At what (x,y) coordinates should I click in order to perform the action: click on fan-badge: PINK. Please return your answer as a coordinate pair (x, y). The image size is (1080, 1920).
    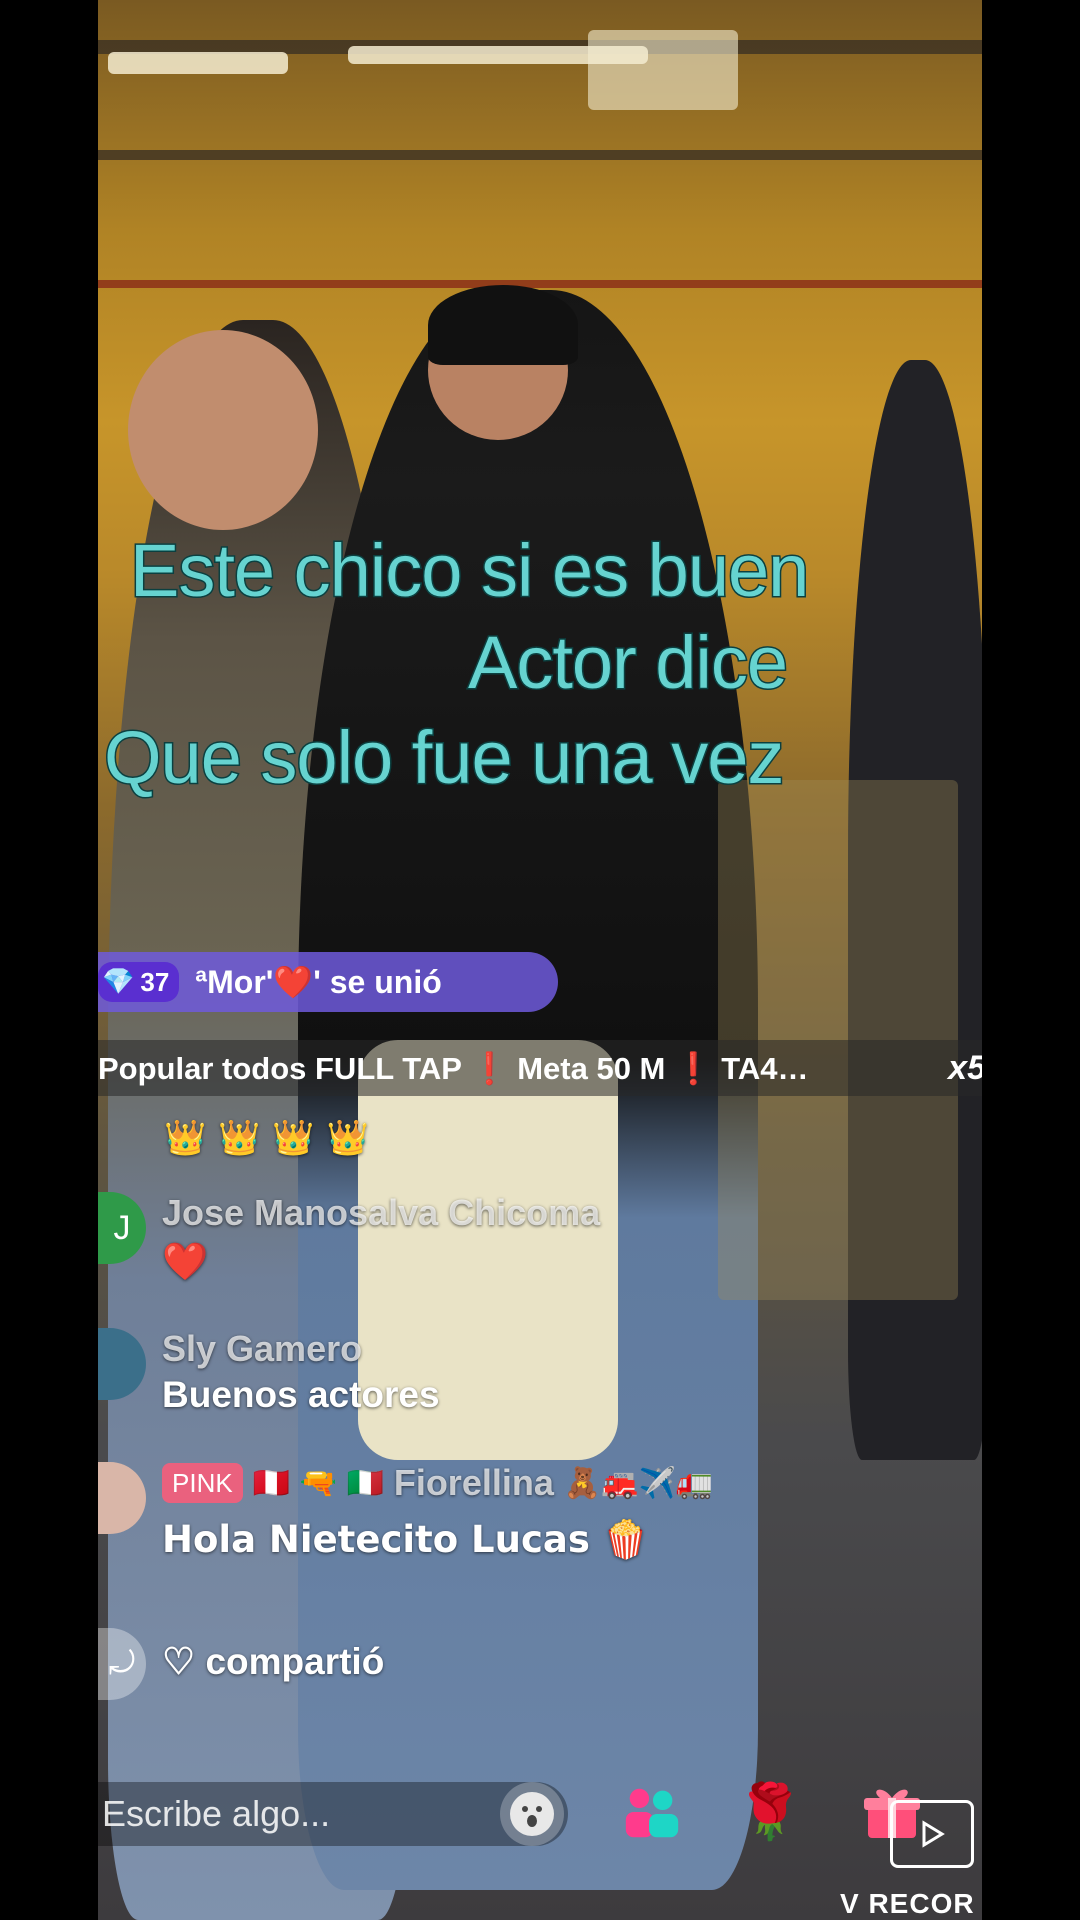
    Looking at the image, I should click on (202, 1483).